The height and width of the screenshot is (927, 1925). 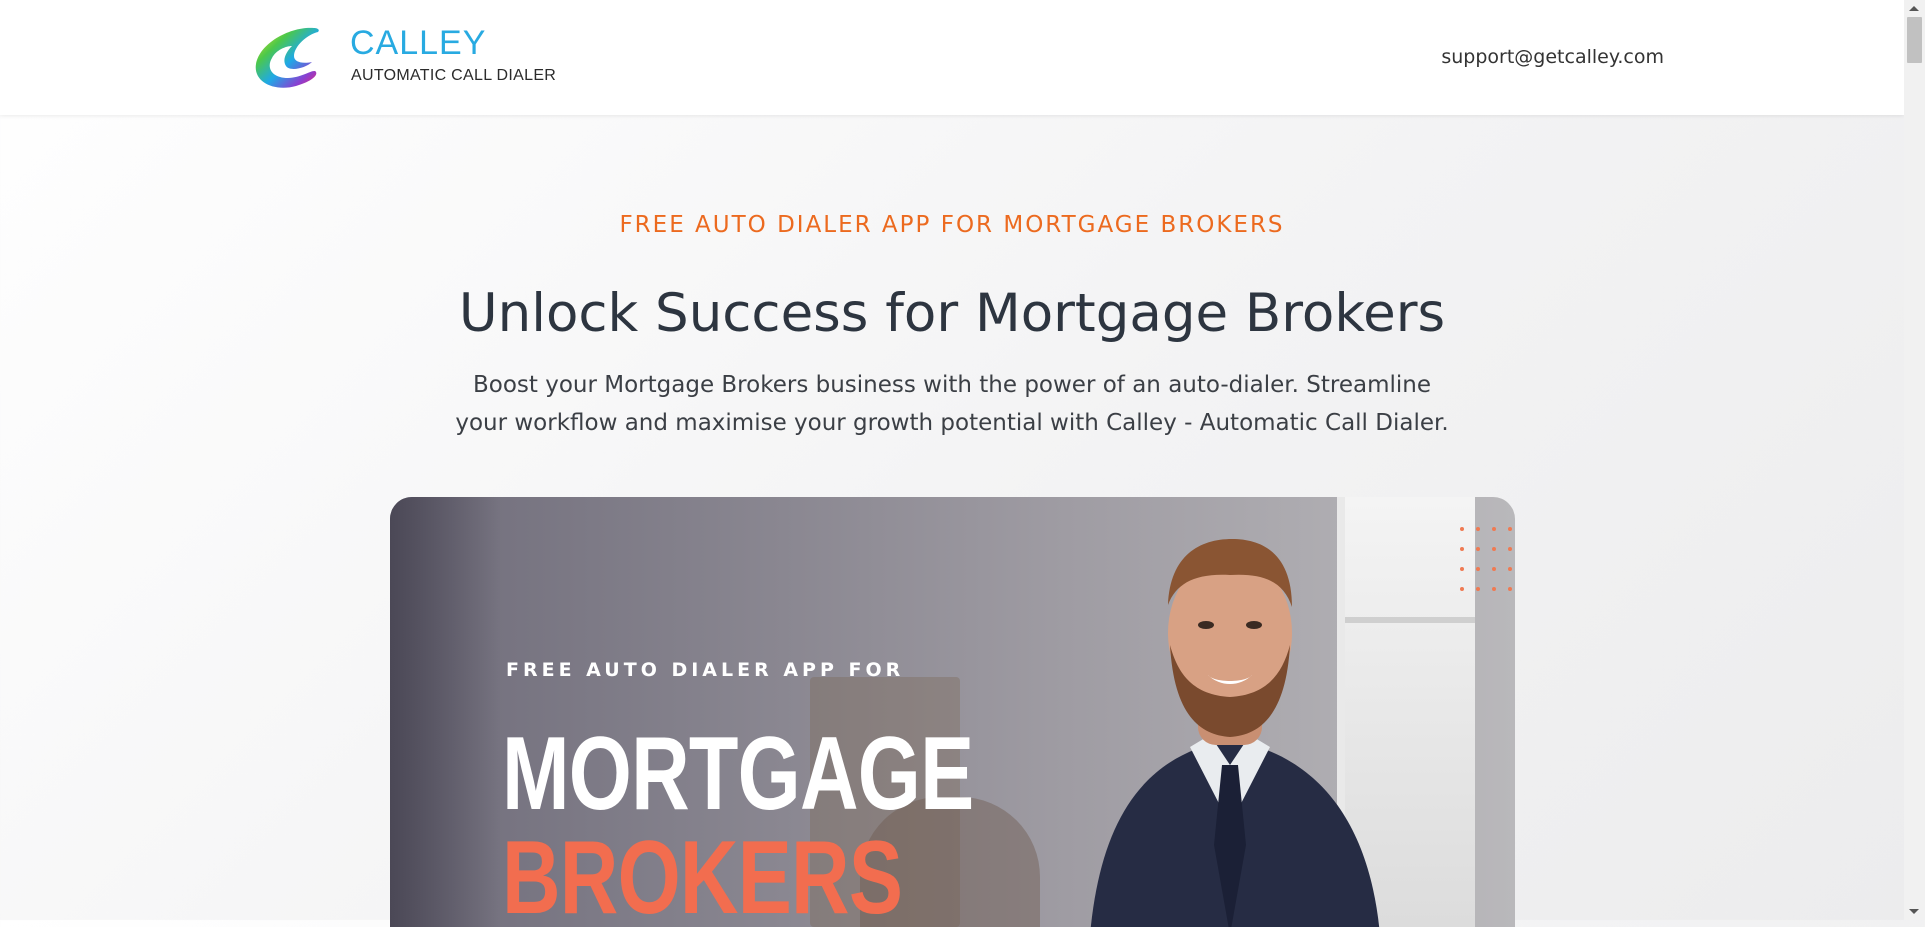 I want to click on scroll-up-arrow-icon, so click(x=1914, y=8).